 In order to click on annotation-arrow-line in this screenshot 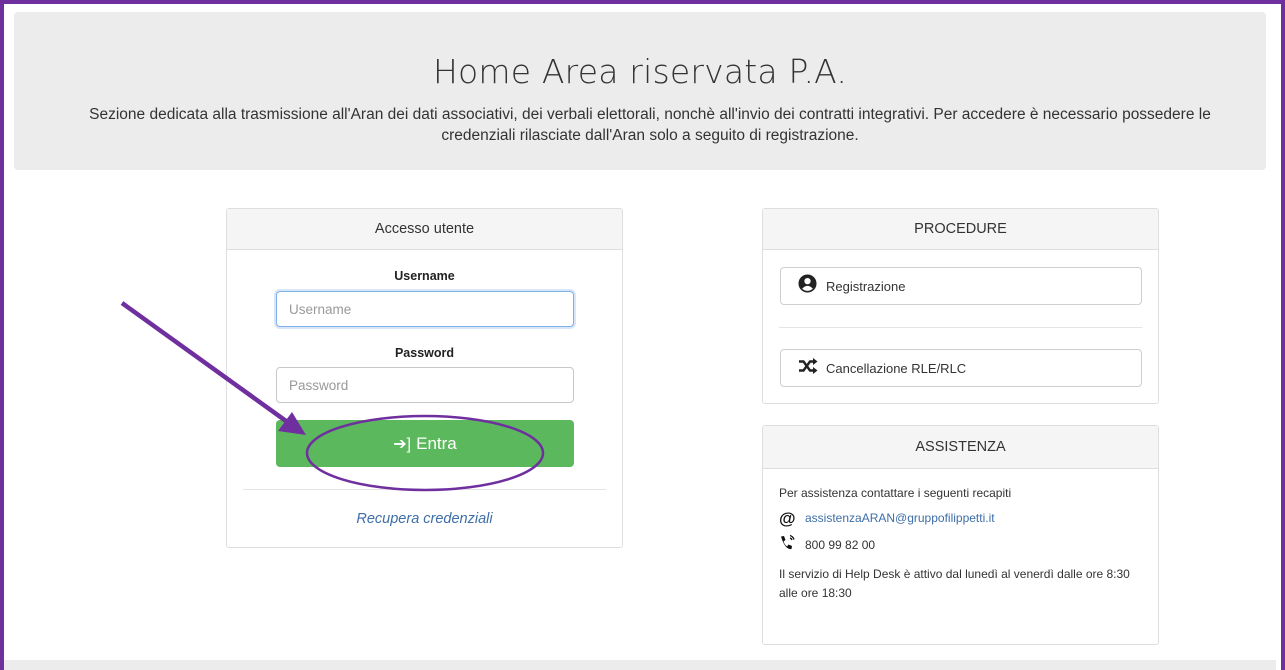, I will do `click(204, 362)`.